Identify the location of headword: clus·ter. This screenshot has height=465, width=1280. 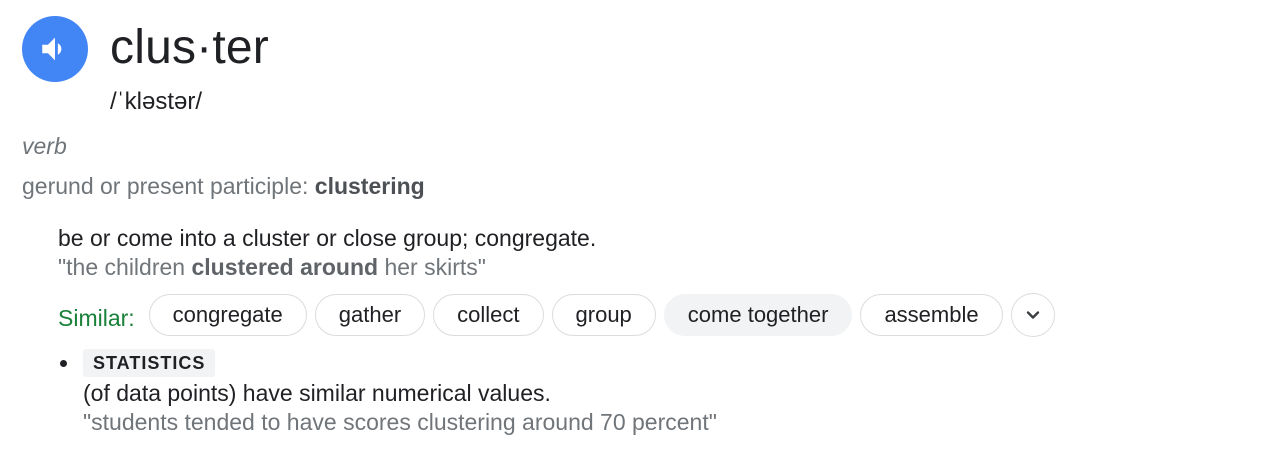
(189, 47).